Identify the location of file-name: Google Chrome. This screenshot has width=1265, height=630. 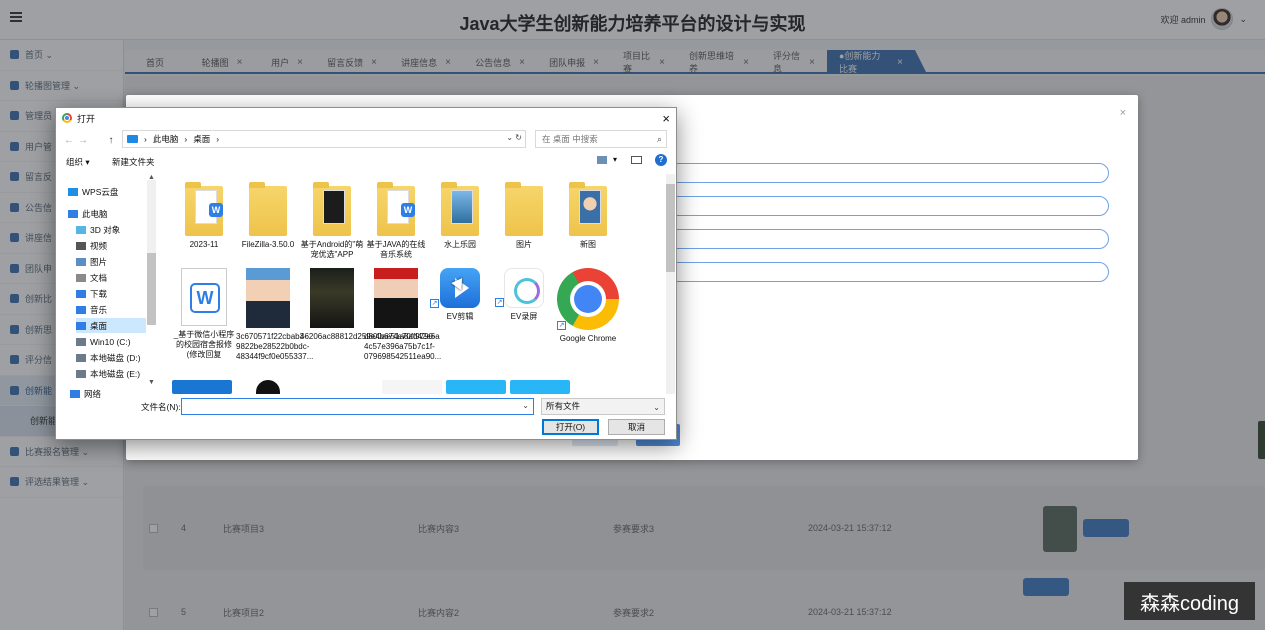
(588, 338).